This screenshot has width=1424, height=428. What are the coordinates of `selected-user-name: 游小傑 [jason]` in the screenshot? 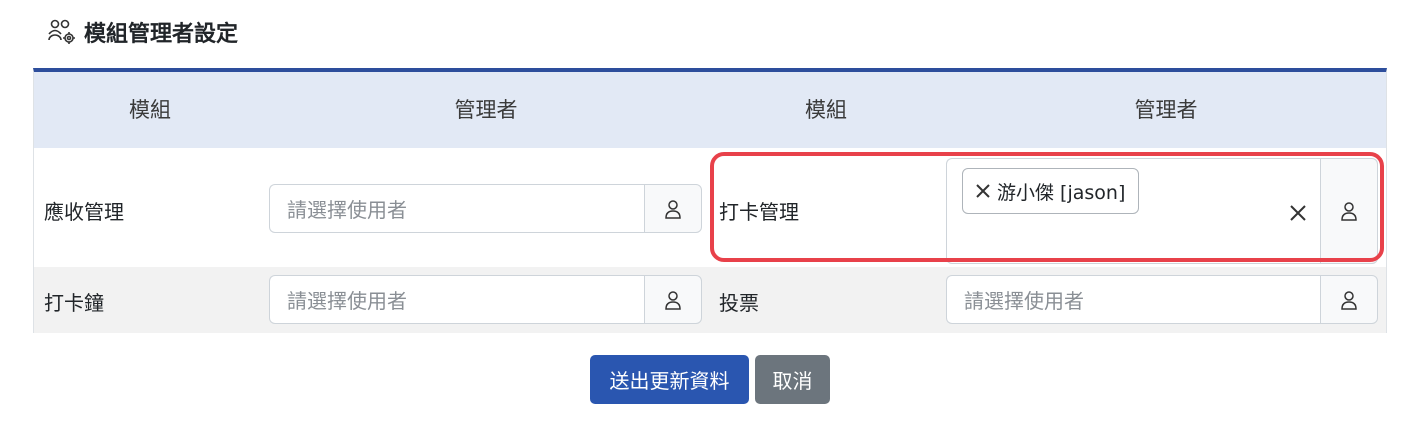 It's located at (1061, 192).